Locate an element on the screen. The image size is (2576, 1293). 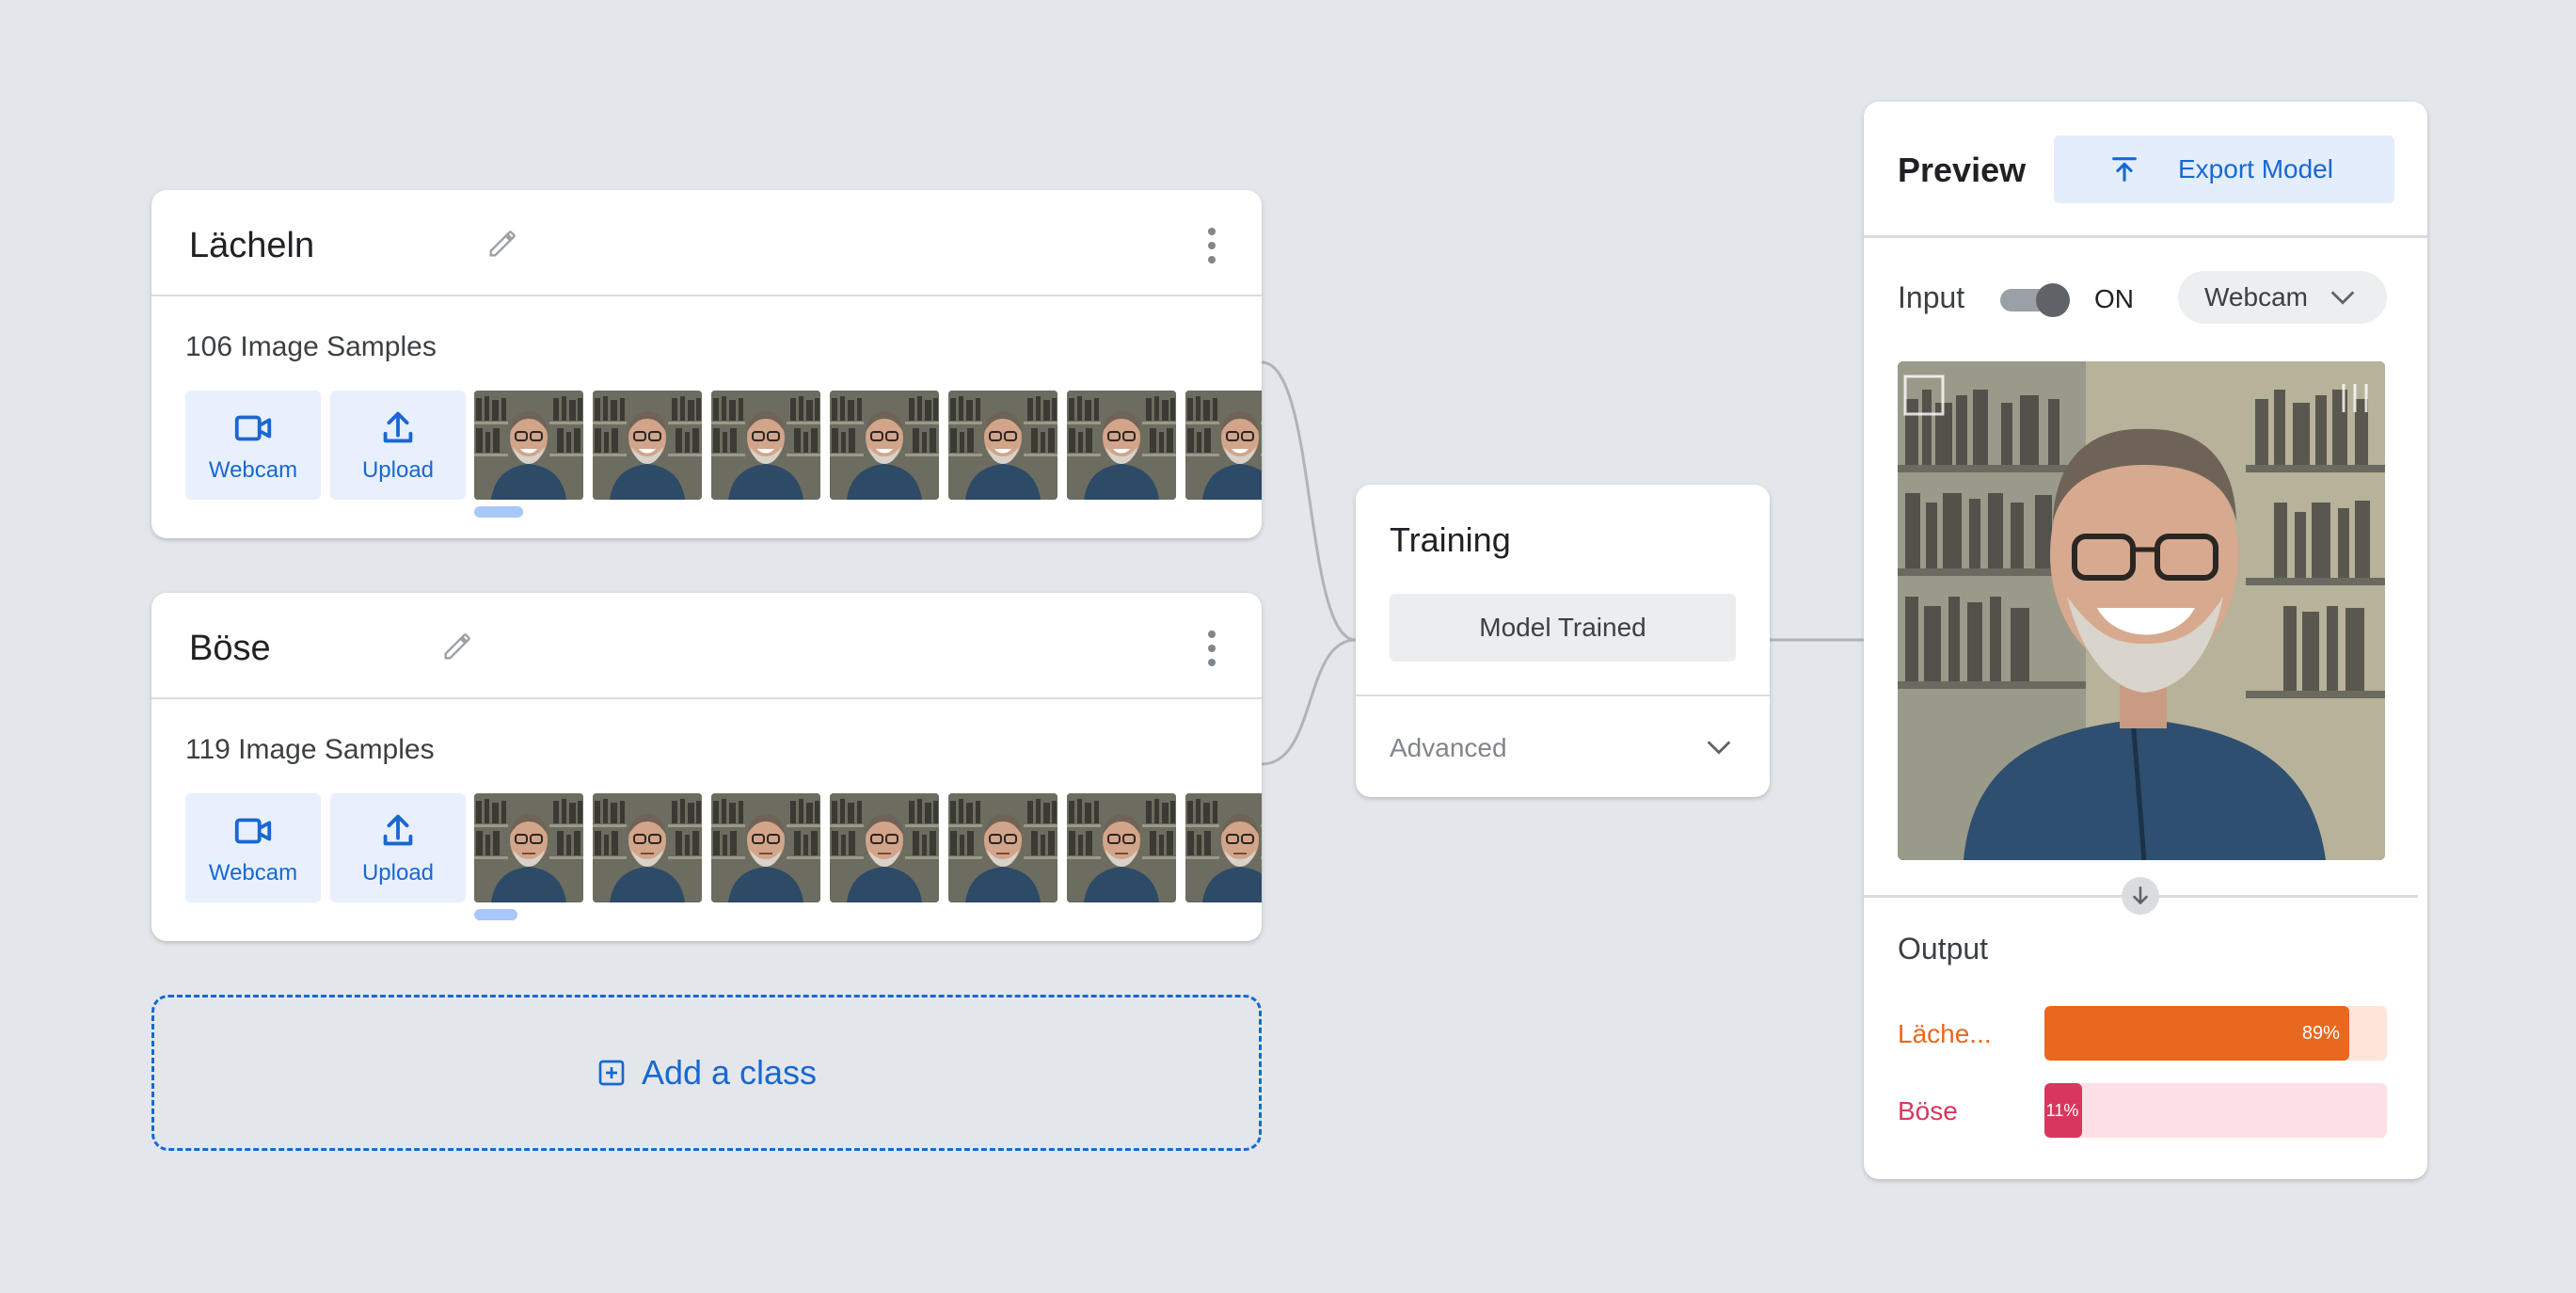
output-row: Läche... 89% is located at coordinates (2142, 1033).